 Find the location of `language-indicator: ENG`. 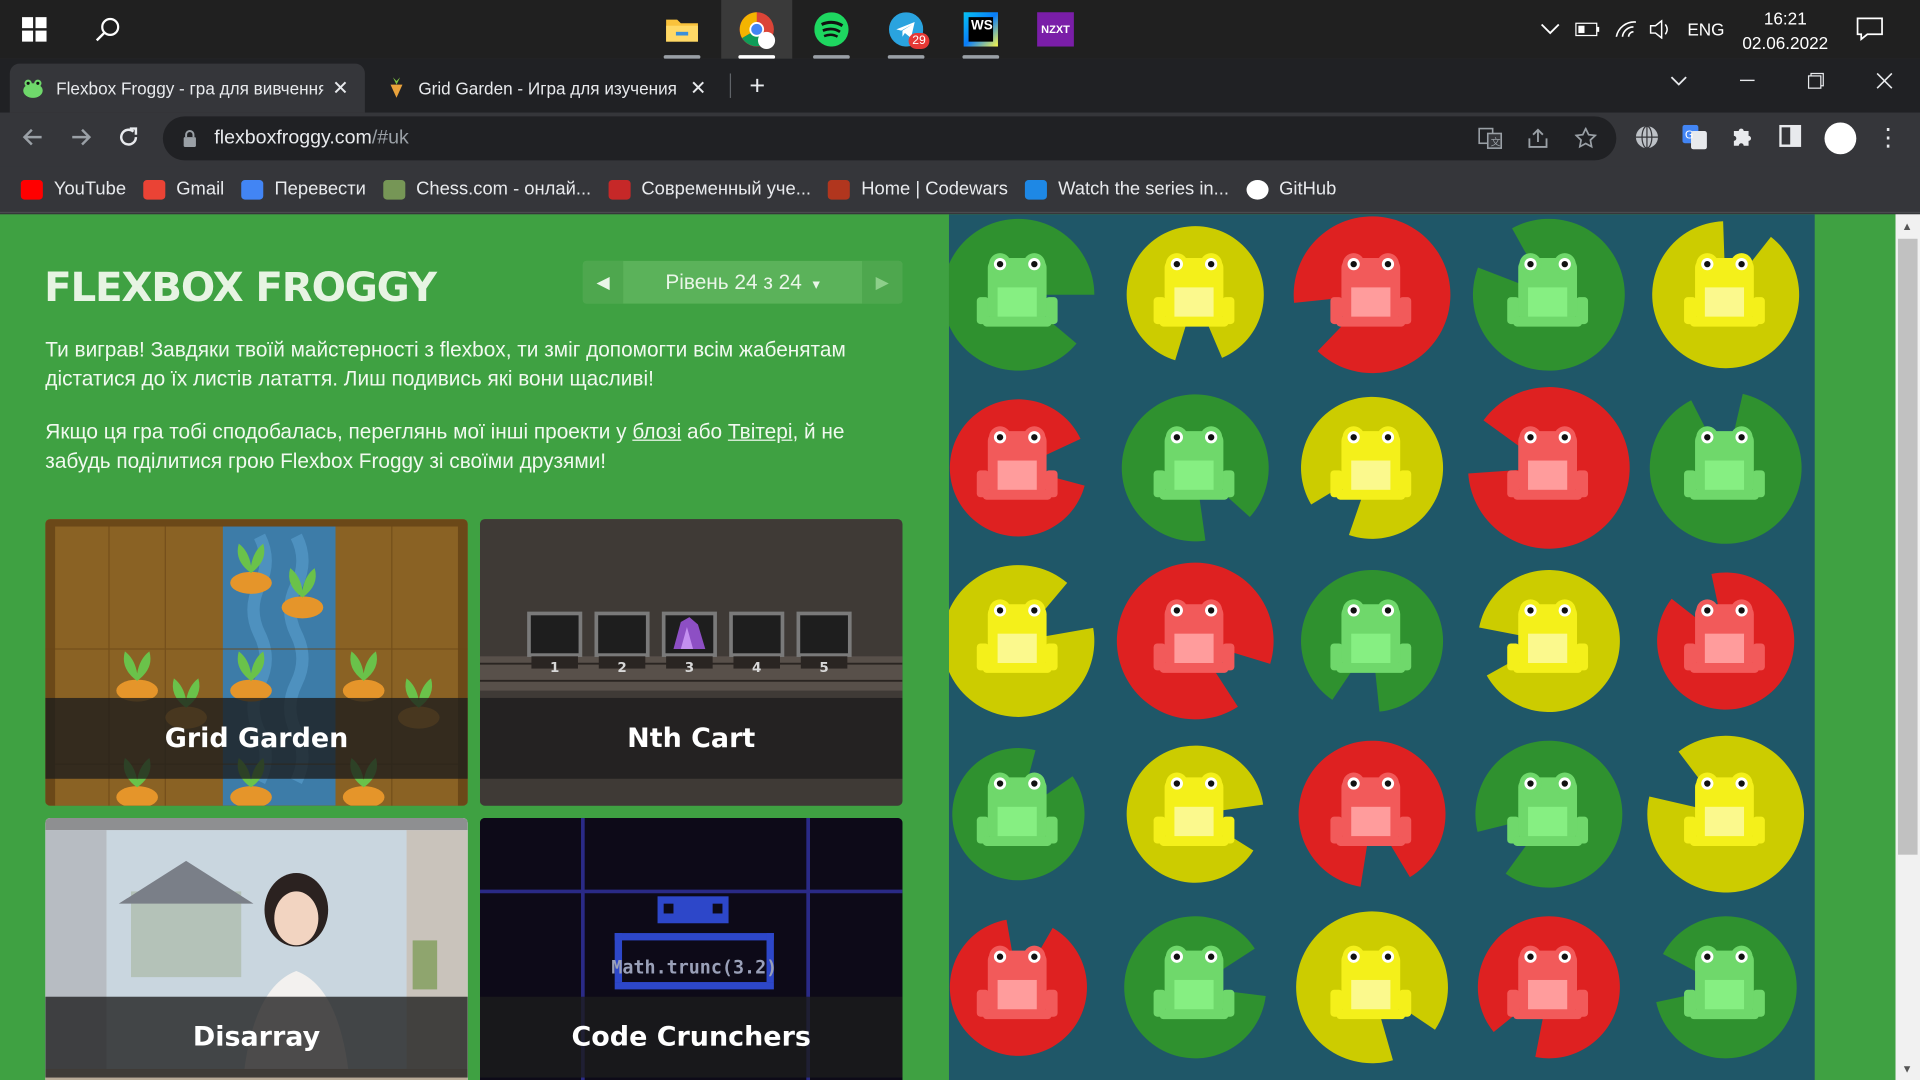

language-indicator: ENG is located at coordinates (1705, 29).